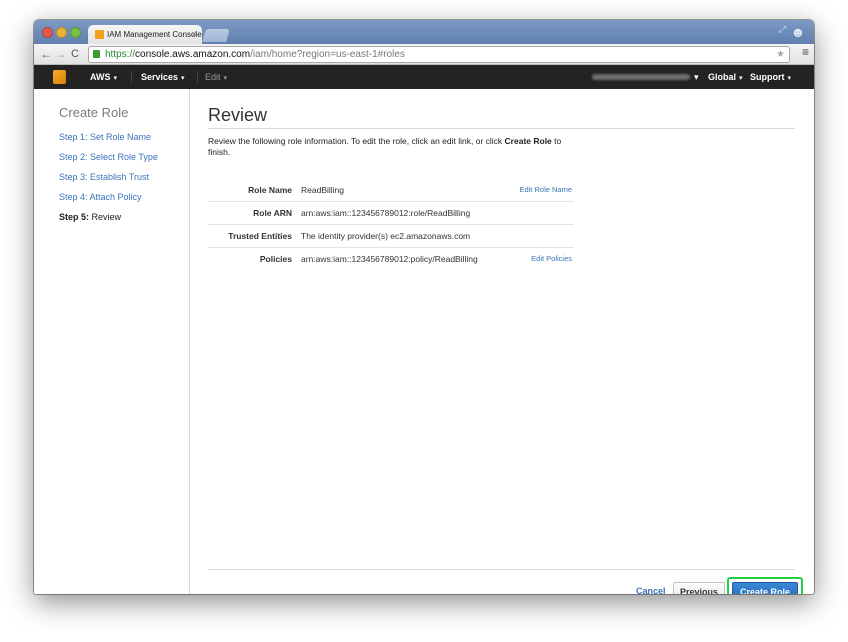 The image size is (848, 642). I want to click on support-menu: Support ▾, so click(770, 78).